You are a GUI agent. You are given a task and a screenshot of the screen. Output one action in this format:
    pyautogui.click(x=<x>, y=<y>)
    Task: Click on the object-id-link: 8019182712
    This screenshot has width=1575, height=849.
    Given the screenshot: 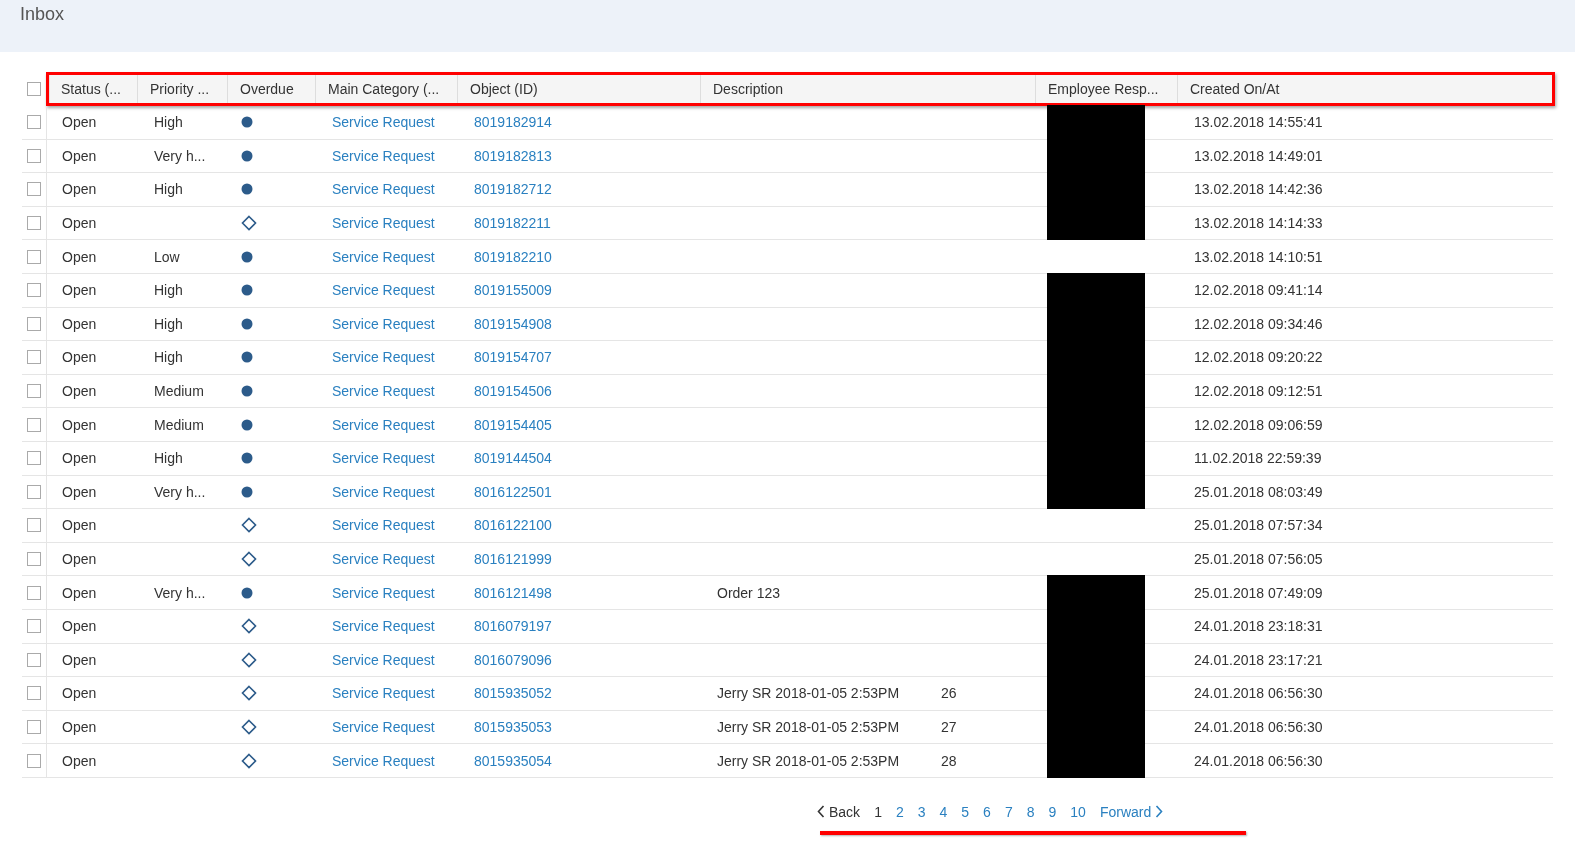 What is the action you would take?
    pyautogui.click(x=513, y=189)
    